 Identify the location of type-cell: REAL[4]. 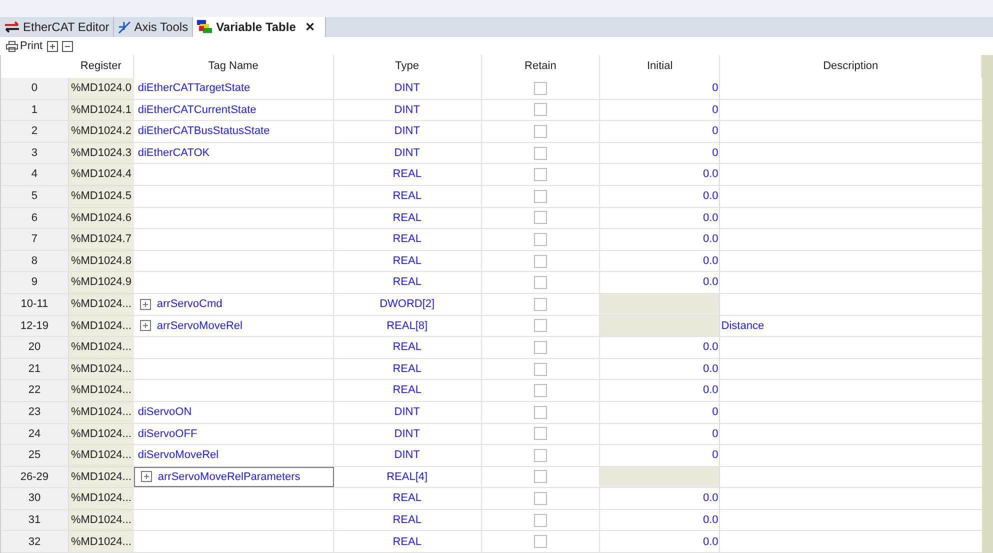
(408, 477).